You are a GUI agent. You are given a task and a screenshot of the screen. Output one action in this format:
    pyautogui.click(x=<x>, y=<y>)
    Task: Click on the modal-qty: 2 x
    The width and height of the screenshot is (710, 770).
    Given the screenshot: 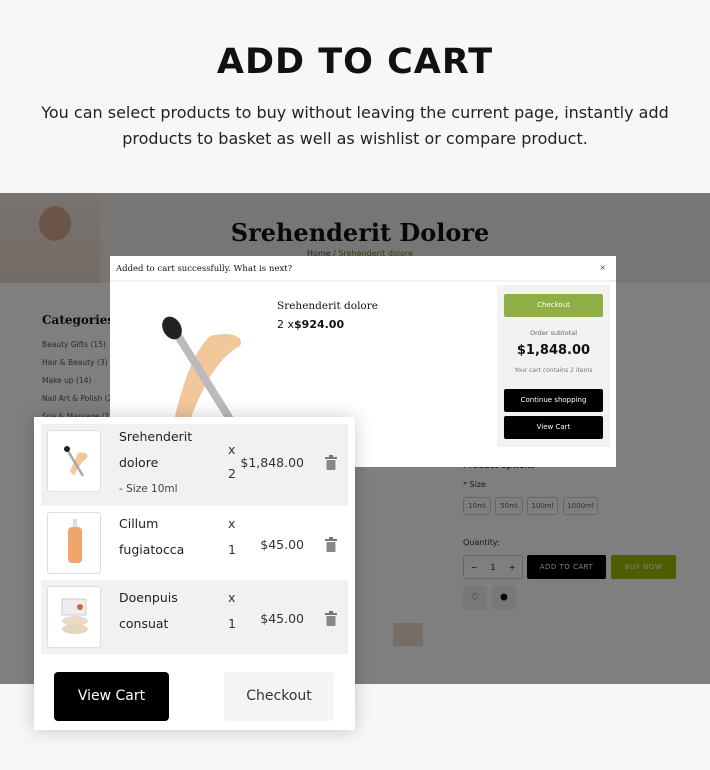 What is the action you would take?
    pyautogui.click(x=286, y=324)
    